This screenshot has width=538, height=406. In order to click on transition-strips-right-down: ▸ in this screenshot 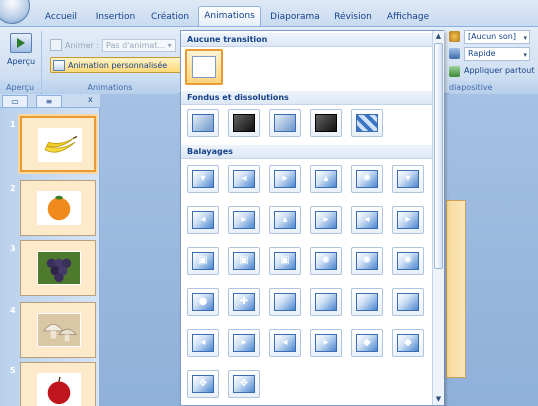, I will do `click(244, 343)`.